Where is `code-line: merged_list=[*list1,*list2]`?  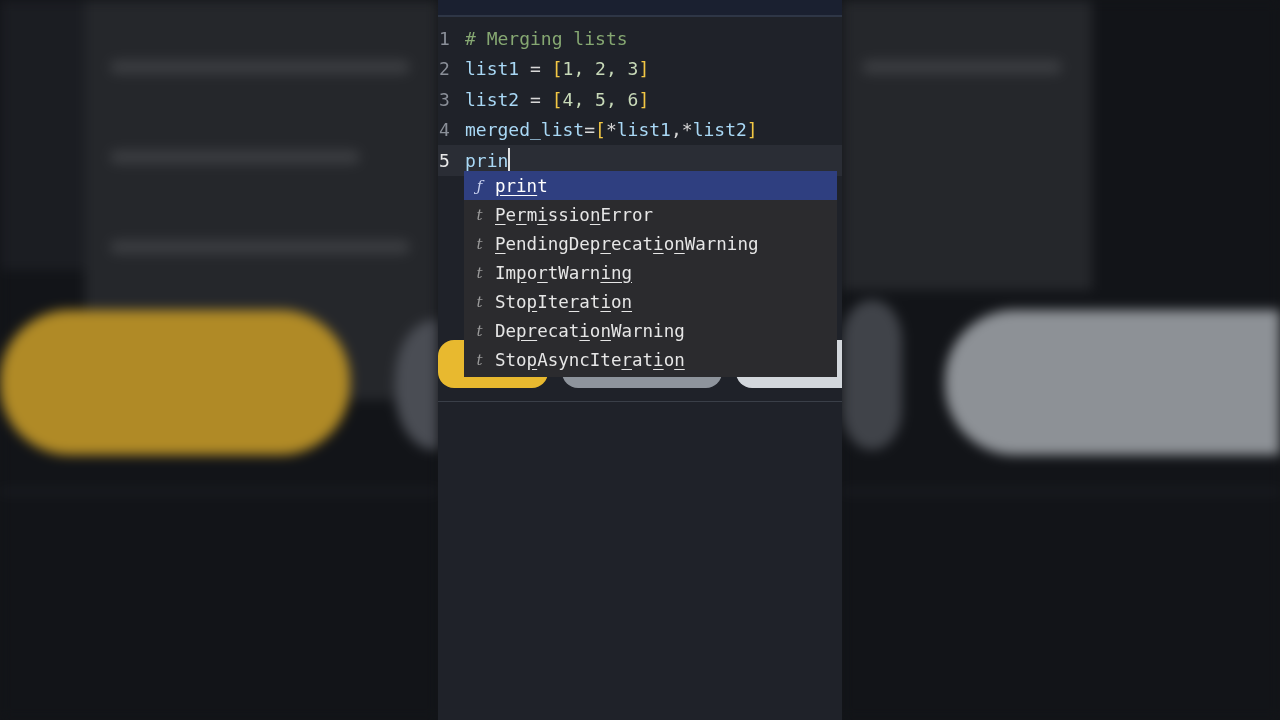 code-line: merged_list=[*list1,*list2] is located at coordinates (611, 130).